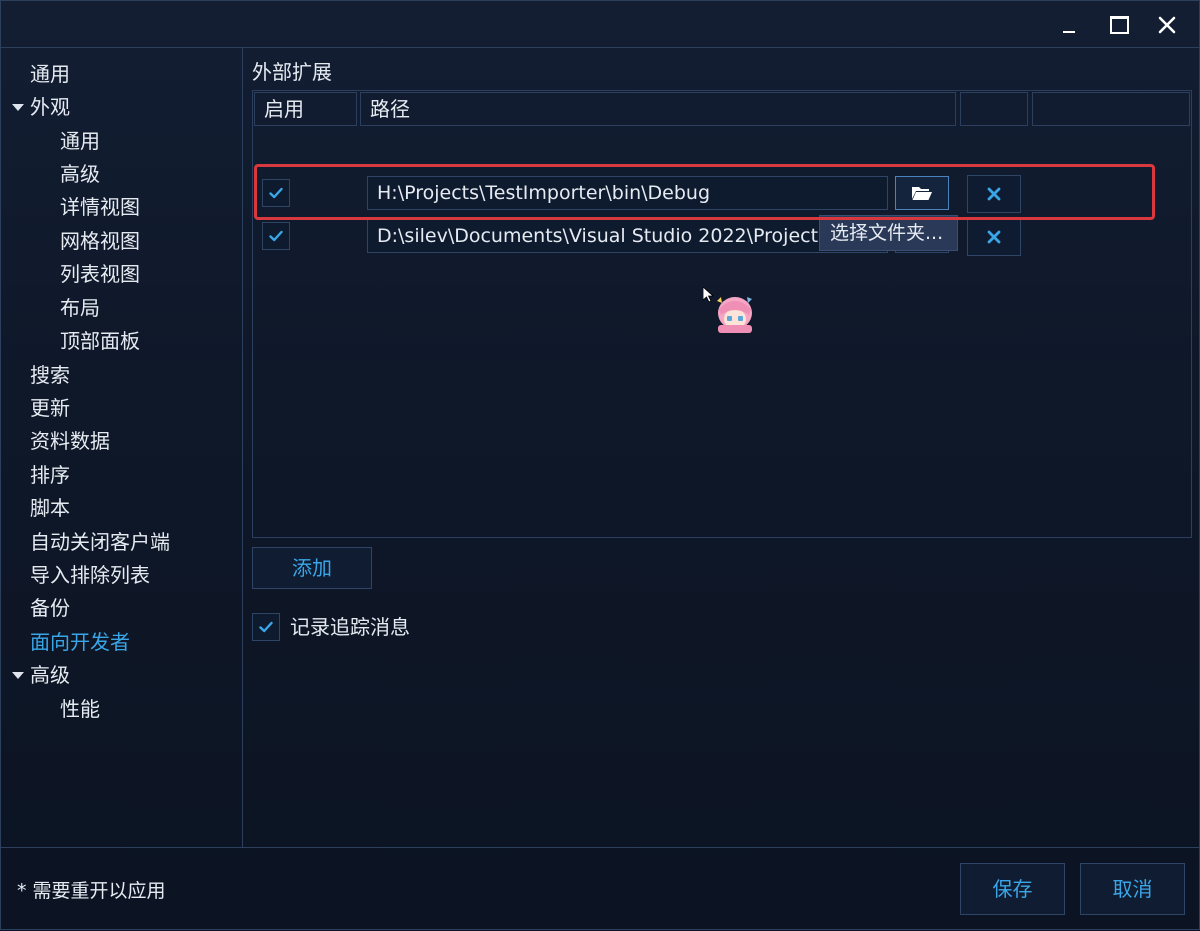 Image resolution: width=1200 pixels, height=931 pixels. Describe the element at coordinates (312, 568) in the screenshot. I see `add-extension-button: 添加` at that location.